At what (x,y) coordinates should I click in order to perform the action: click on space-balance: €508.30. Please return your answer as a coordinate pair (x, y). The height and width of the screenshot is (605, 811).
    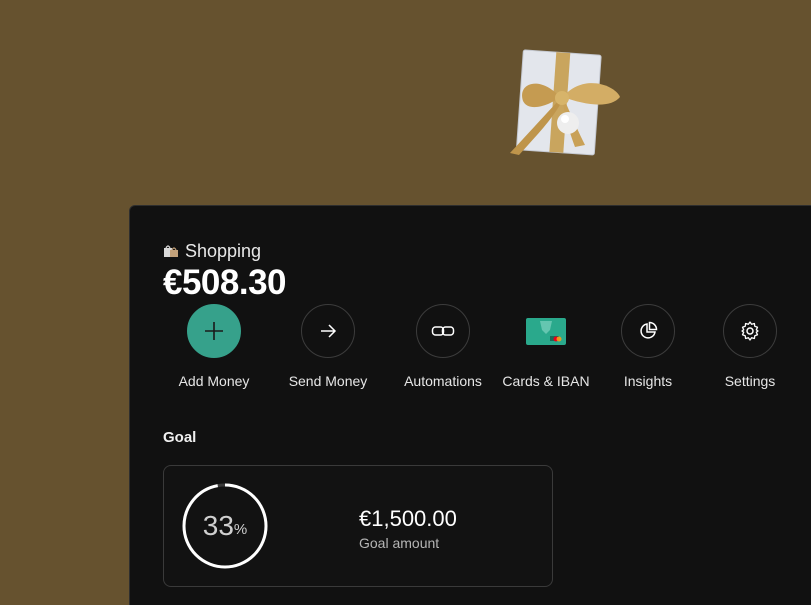
    Looking at the image, I should click on (225, 282).